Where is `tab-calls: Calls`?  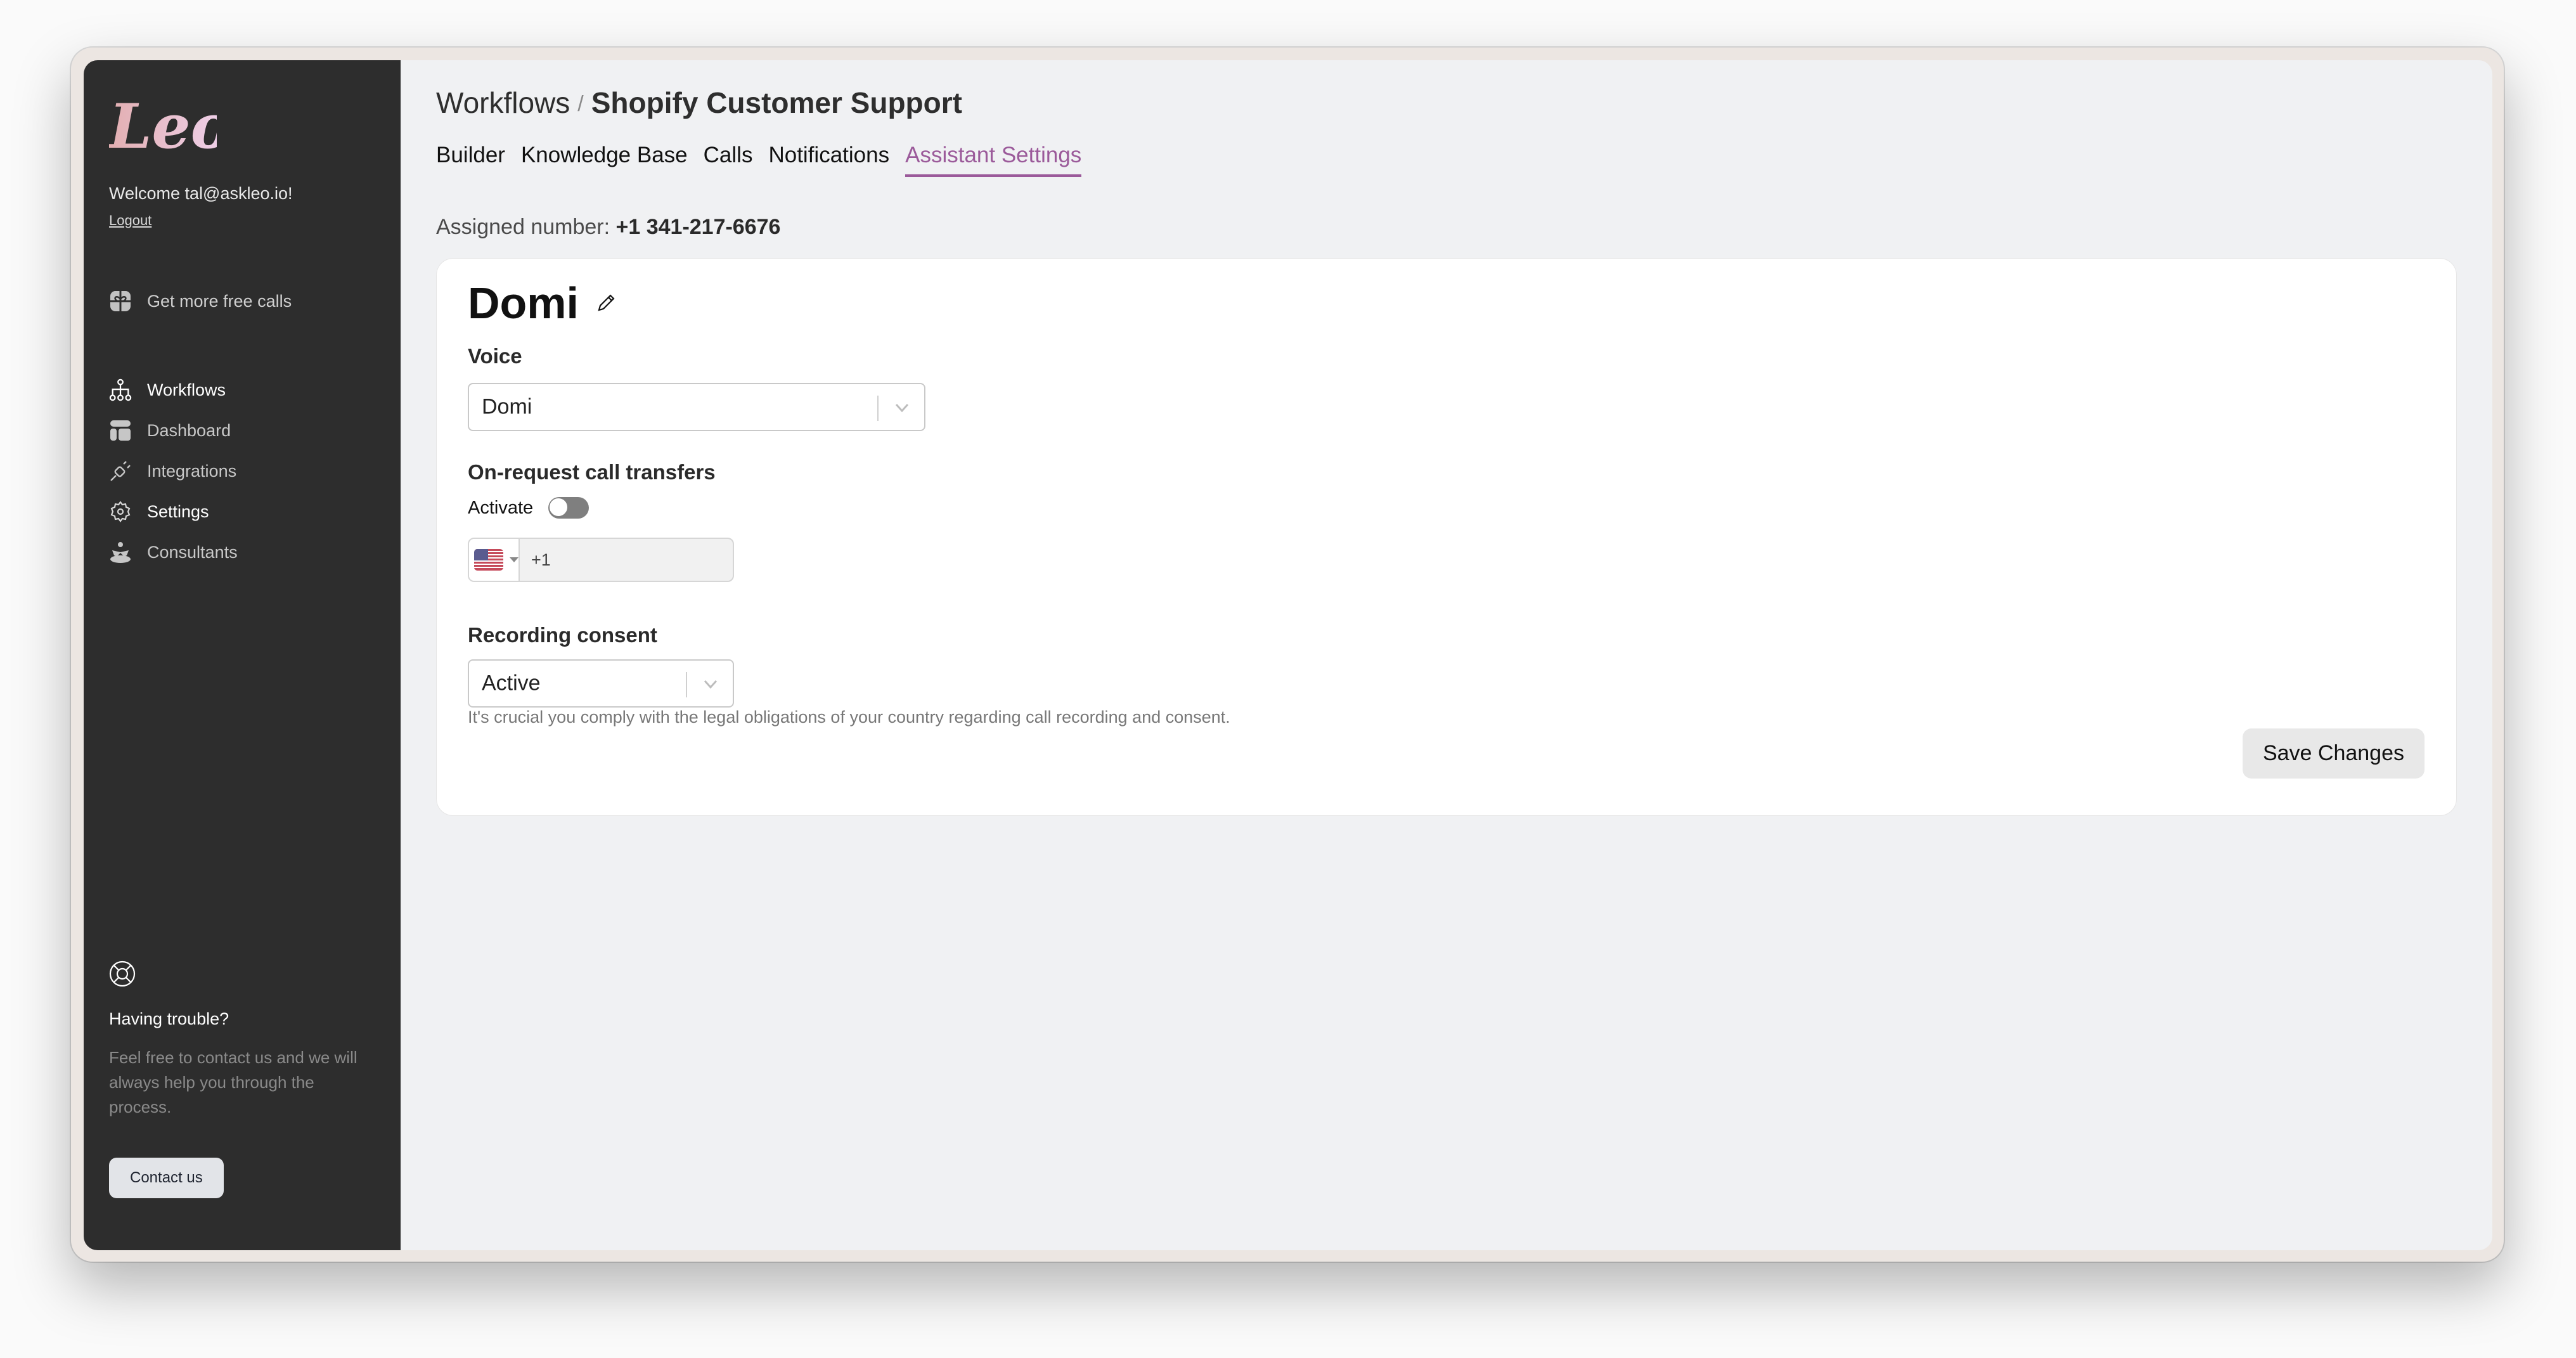 tab-calls: Calls is located at coordinates (728, 160).